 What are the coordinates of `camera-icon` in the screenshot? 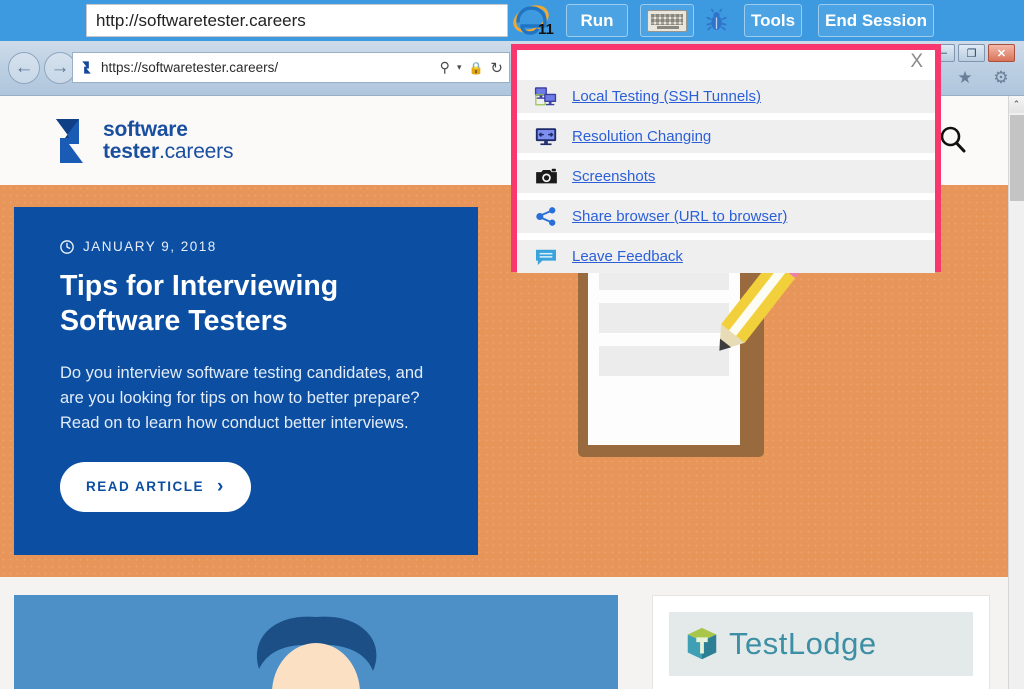 It's located at (546, 177).